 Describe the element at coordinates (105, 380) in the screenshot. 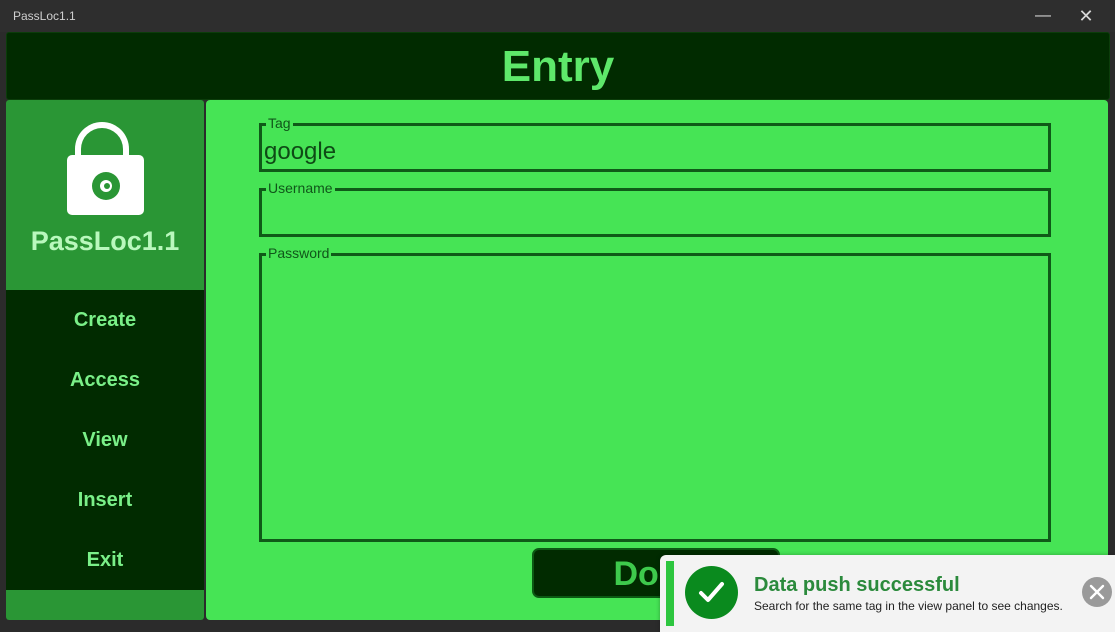

I see `sidebar-item-access: Access` at that location.